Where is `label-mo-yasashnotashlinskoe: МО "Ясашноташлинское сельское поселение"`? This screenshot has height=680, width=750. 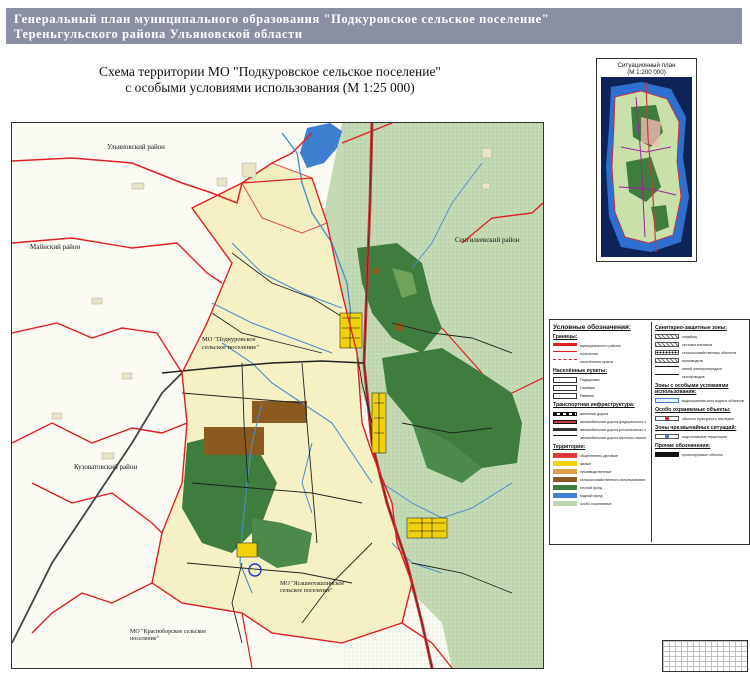
label-mo-yasashnotashlinskoe: МО "Ясашноташлинское сельское поселение" is located at coordinates (312, 587).